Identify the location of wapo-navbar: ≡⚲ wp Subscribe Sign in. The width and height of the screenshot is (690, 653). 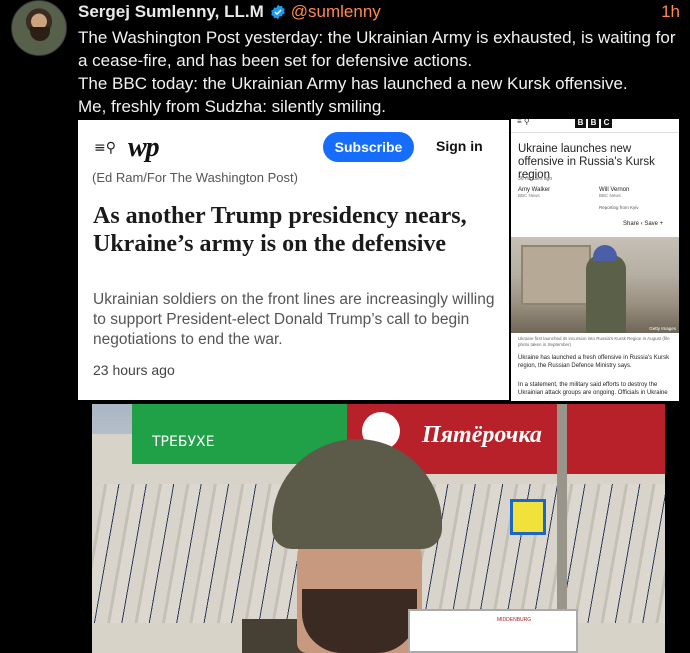
(293, 146).